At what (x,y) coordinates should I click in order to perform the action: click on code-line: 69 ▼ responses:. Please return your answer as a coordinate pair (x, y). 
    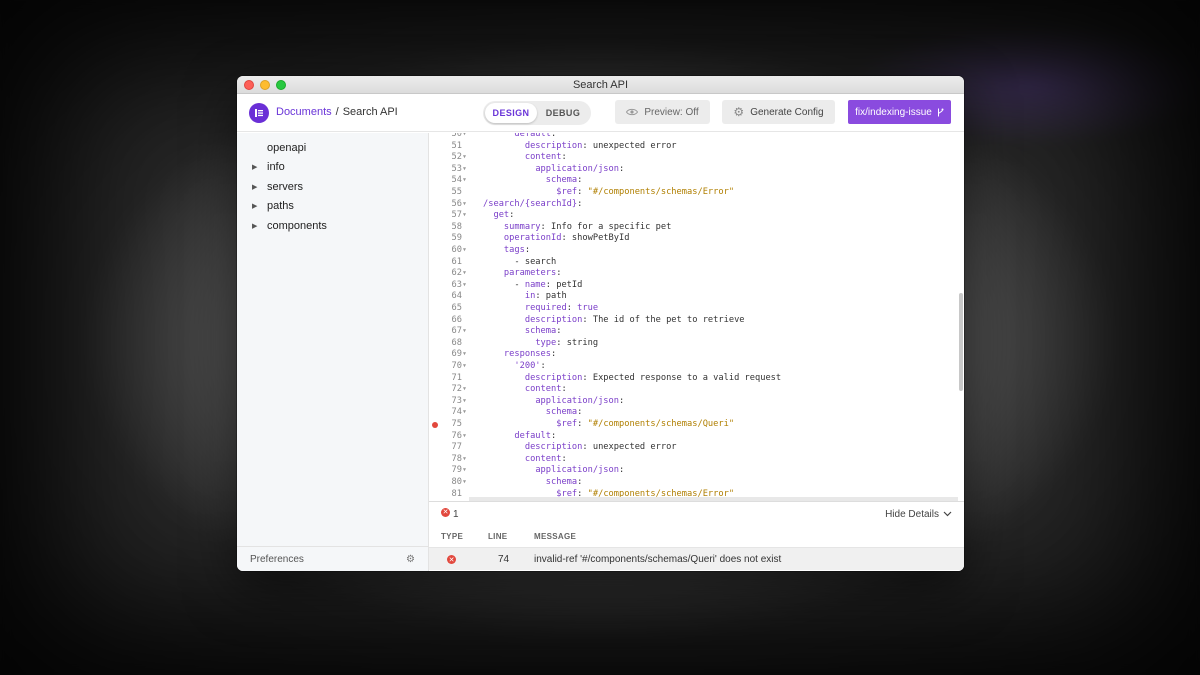
    Looking at the image, I should click on (696, 355).